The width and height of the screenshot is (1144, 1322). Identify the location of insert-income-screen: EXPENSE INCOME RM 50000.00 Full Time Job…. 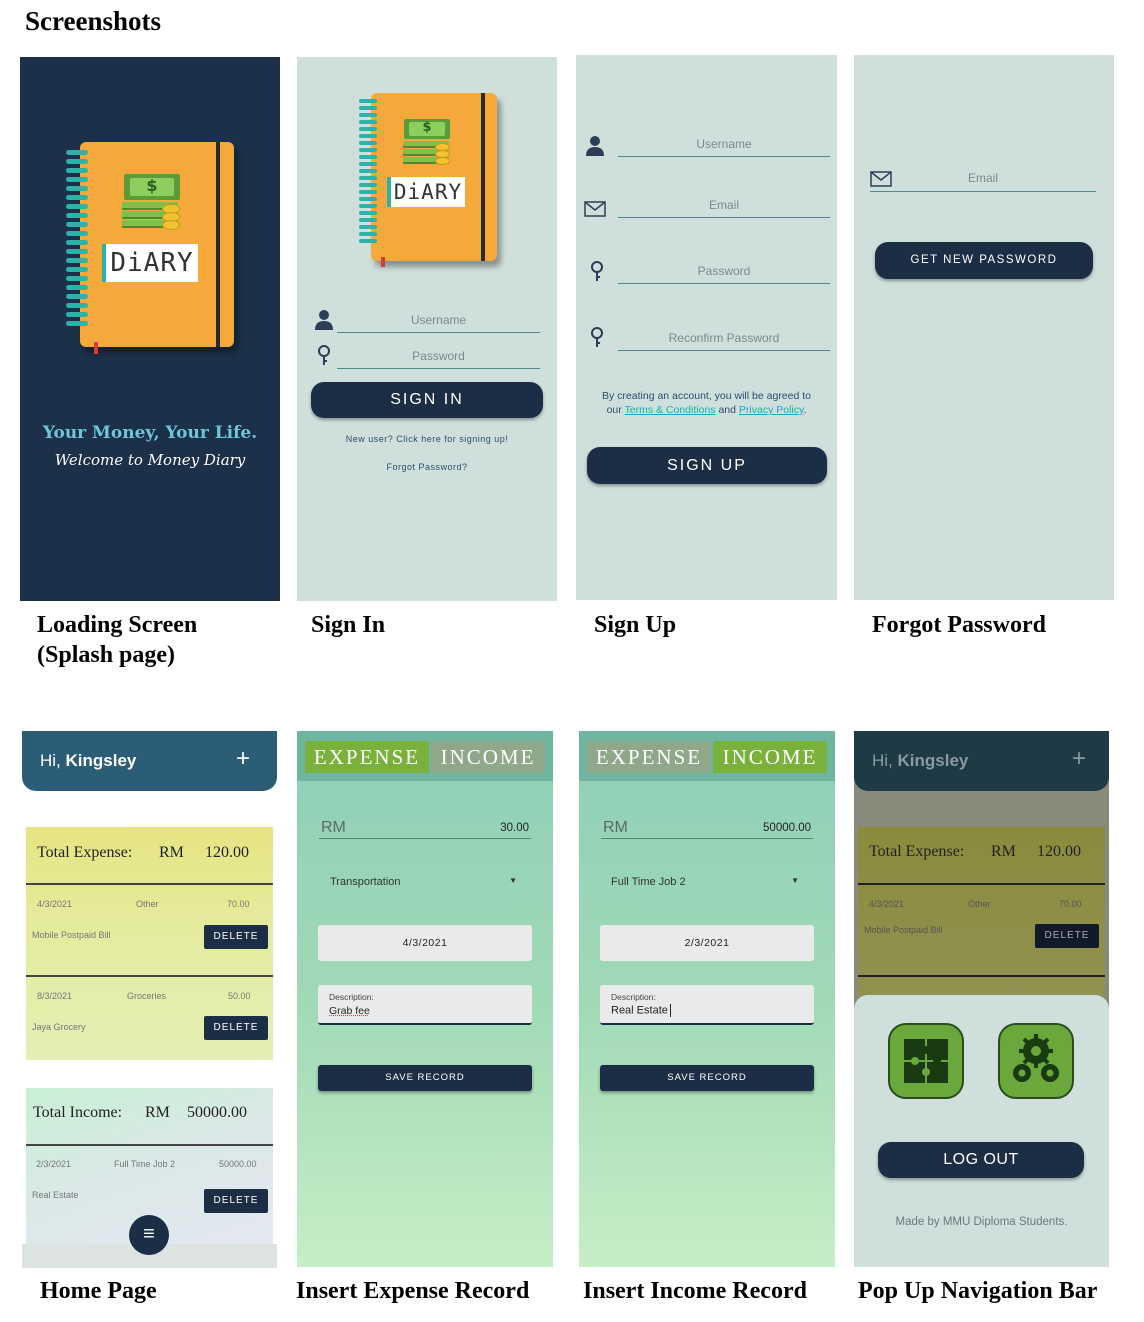
(707, 999).